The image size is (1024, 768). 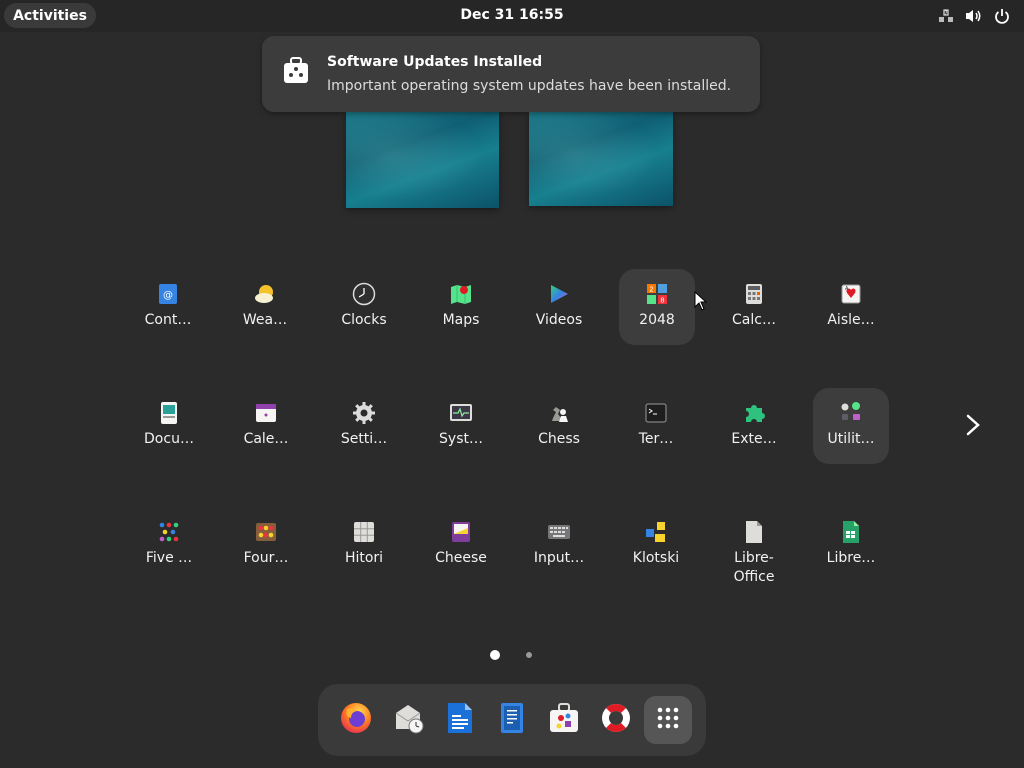 I want to click on hitori-icon, so click(x=364, y=532).